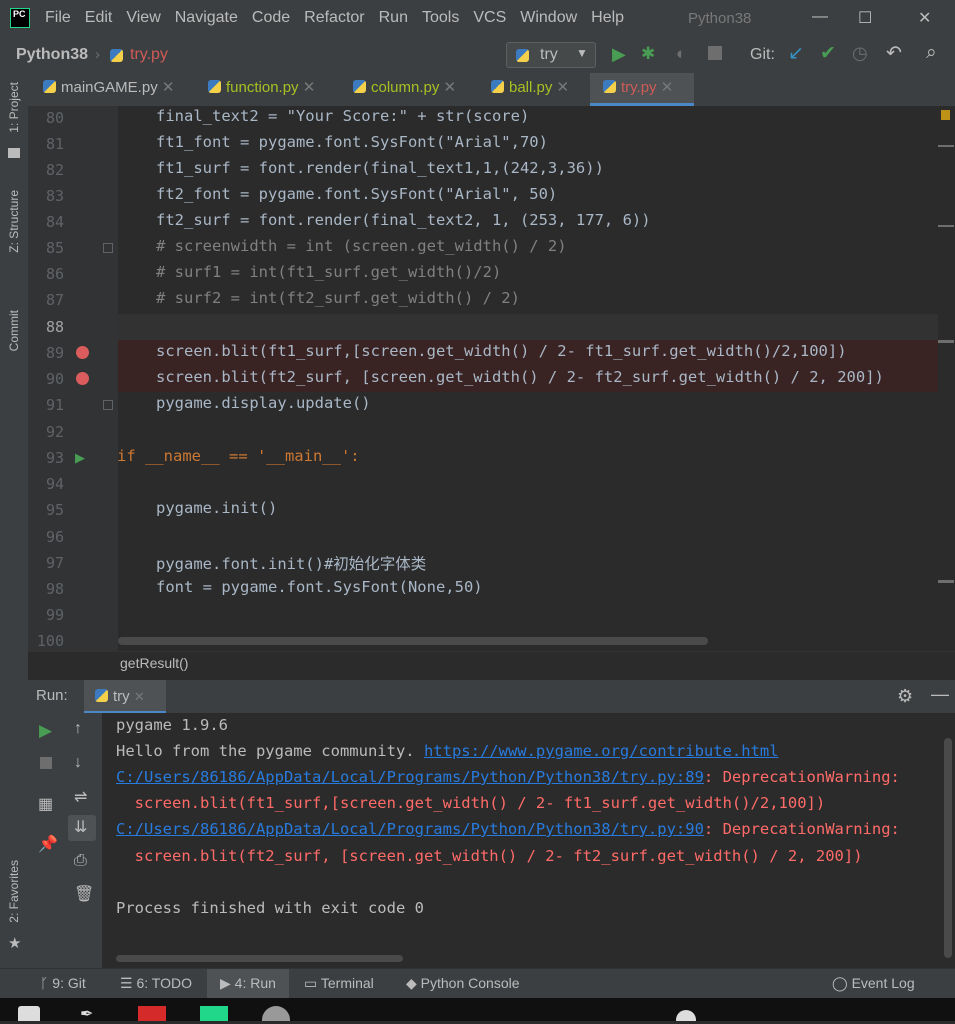 The height and width of the screenshot is (1024, 955). Describe the element at coordinates (84, 894) in the screenshot. I see `trash-icon: 🗑` at that location.